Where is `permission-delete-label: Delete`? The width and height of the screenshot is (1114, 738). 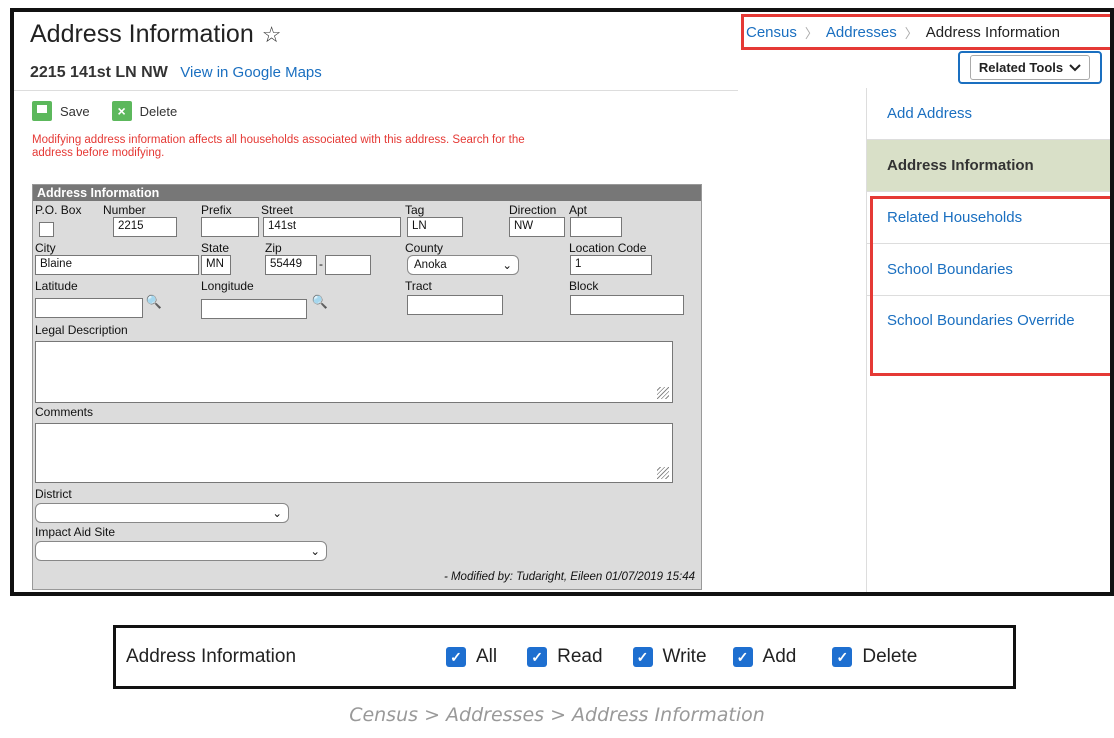 permission-delete-label: Delete is located at coordinates (890, 656).